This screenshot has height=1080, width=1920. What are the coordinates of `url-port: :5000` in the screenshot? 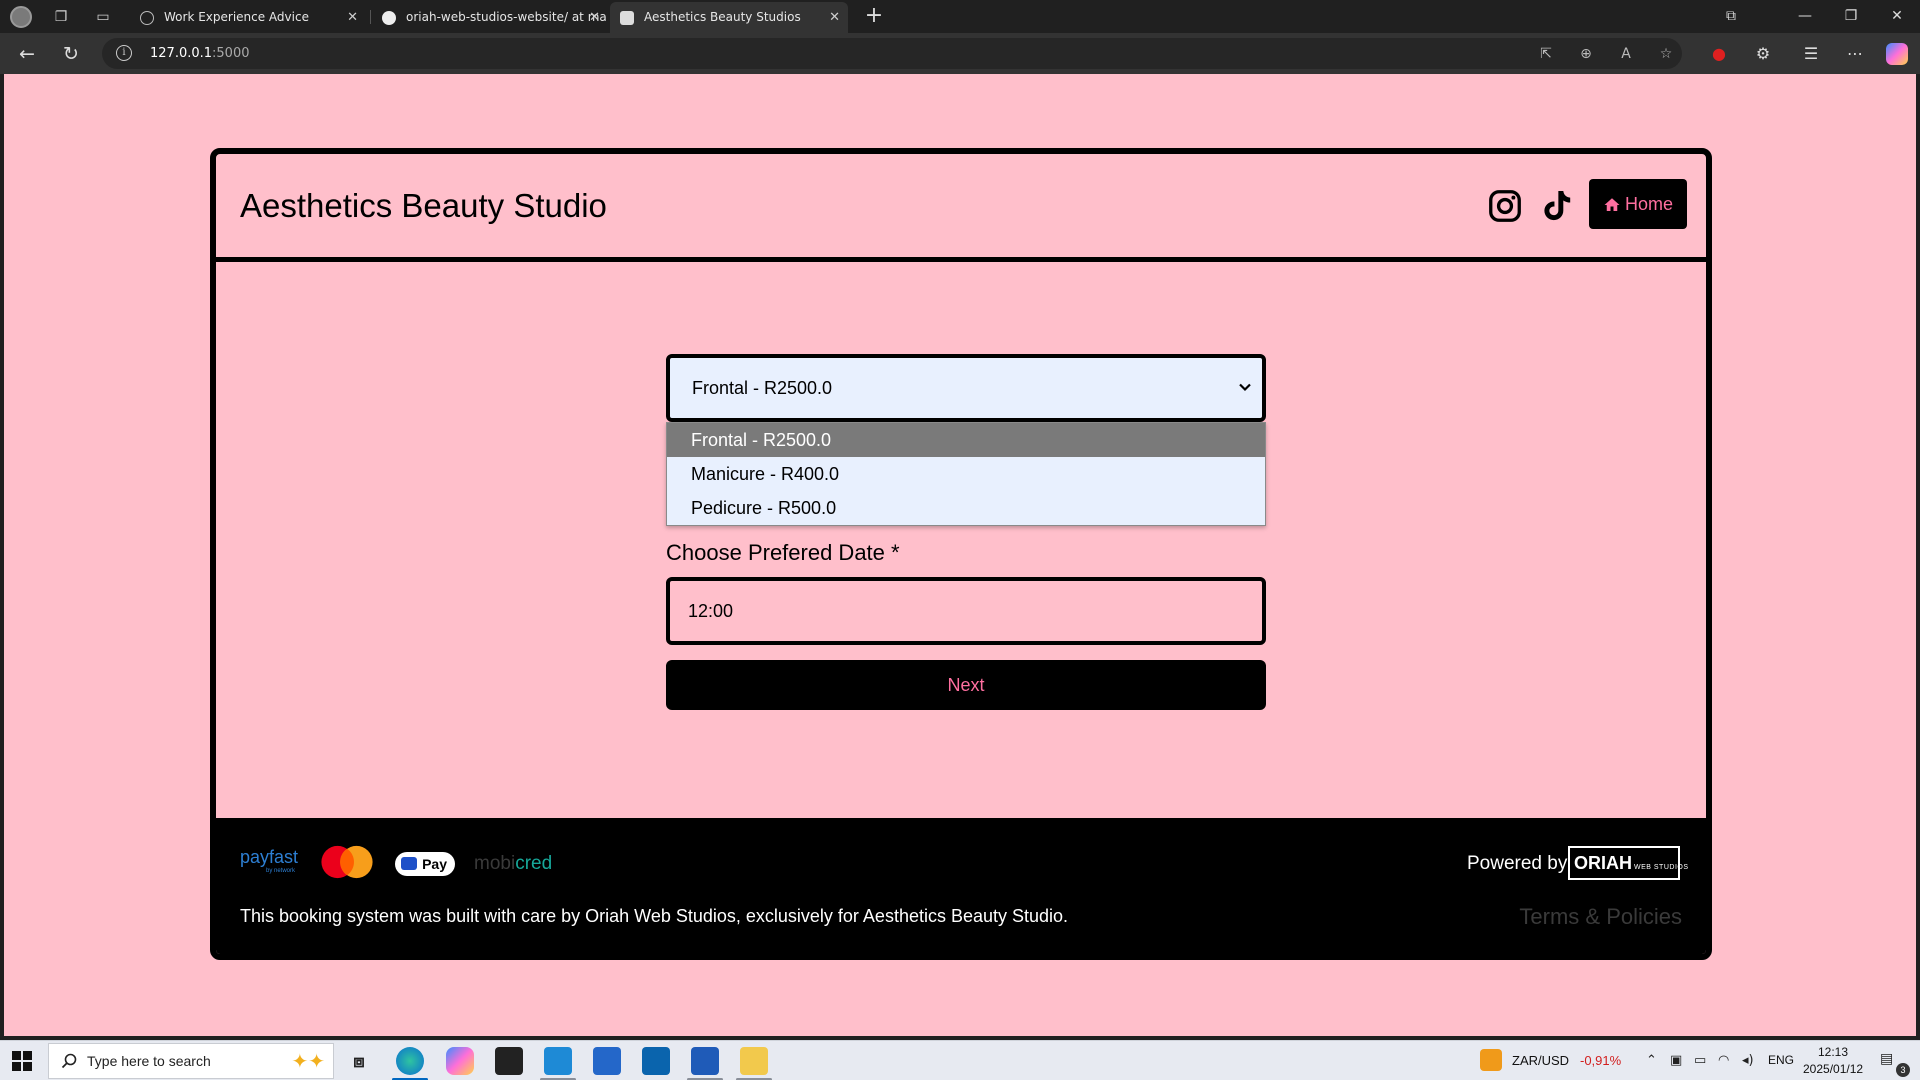 It's located at (231, 53).